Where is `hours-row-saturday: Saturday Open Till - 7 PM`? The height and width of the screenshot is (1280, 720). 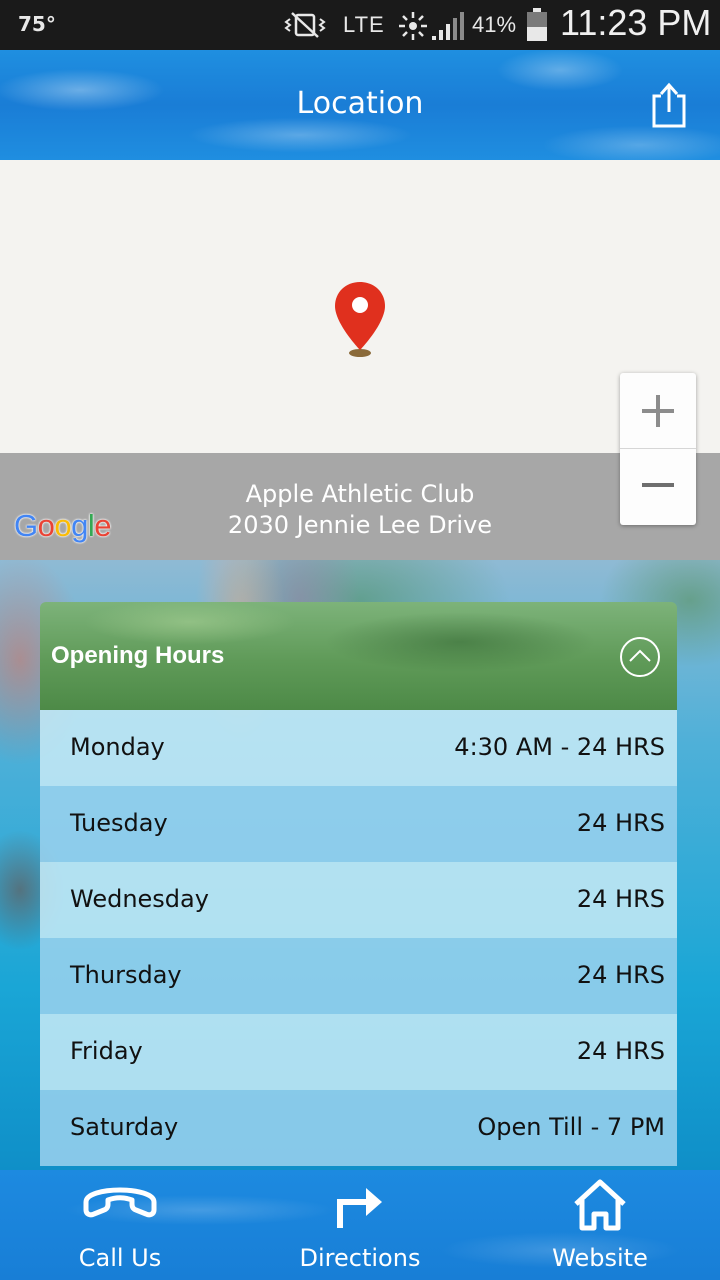 hours-row-saturday: Saturday Open Till - 7 PM is located at coordinates (358, 1128).